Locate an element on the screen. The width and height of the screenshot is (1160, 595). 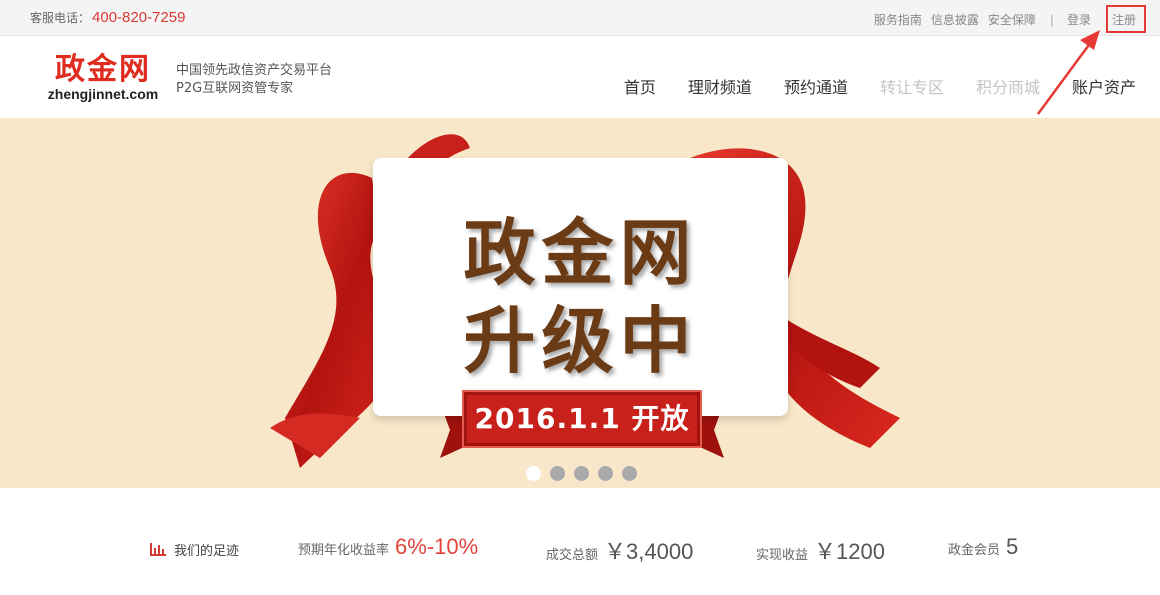
realized-income-value: ￥1200 is located at coordinates (849, 551).